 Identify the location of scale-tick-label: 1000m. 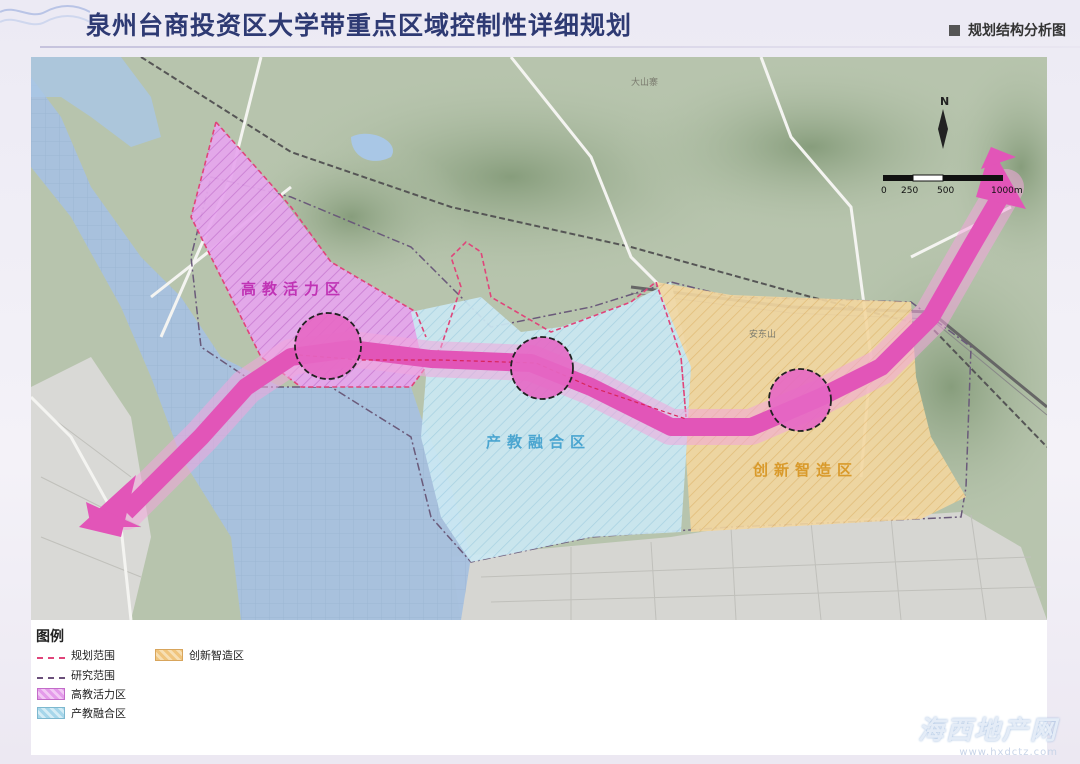
(1007, 191).